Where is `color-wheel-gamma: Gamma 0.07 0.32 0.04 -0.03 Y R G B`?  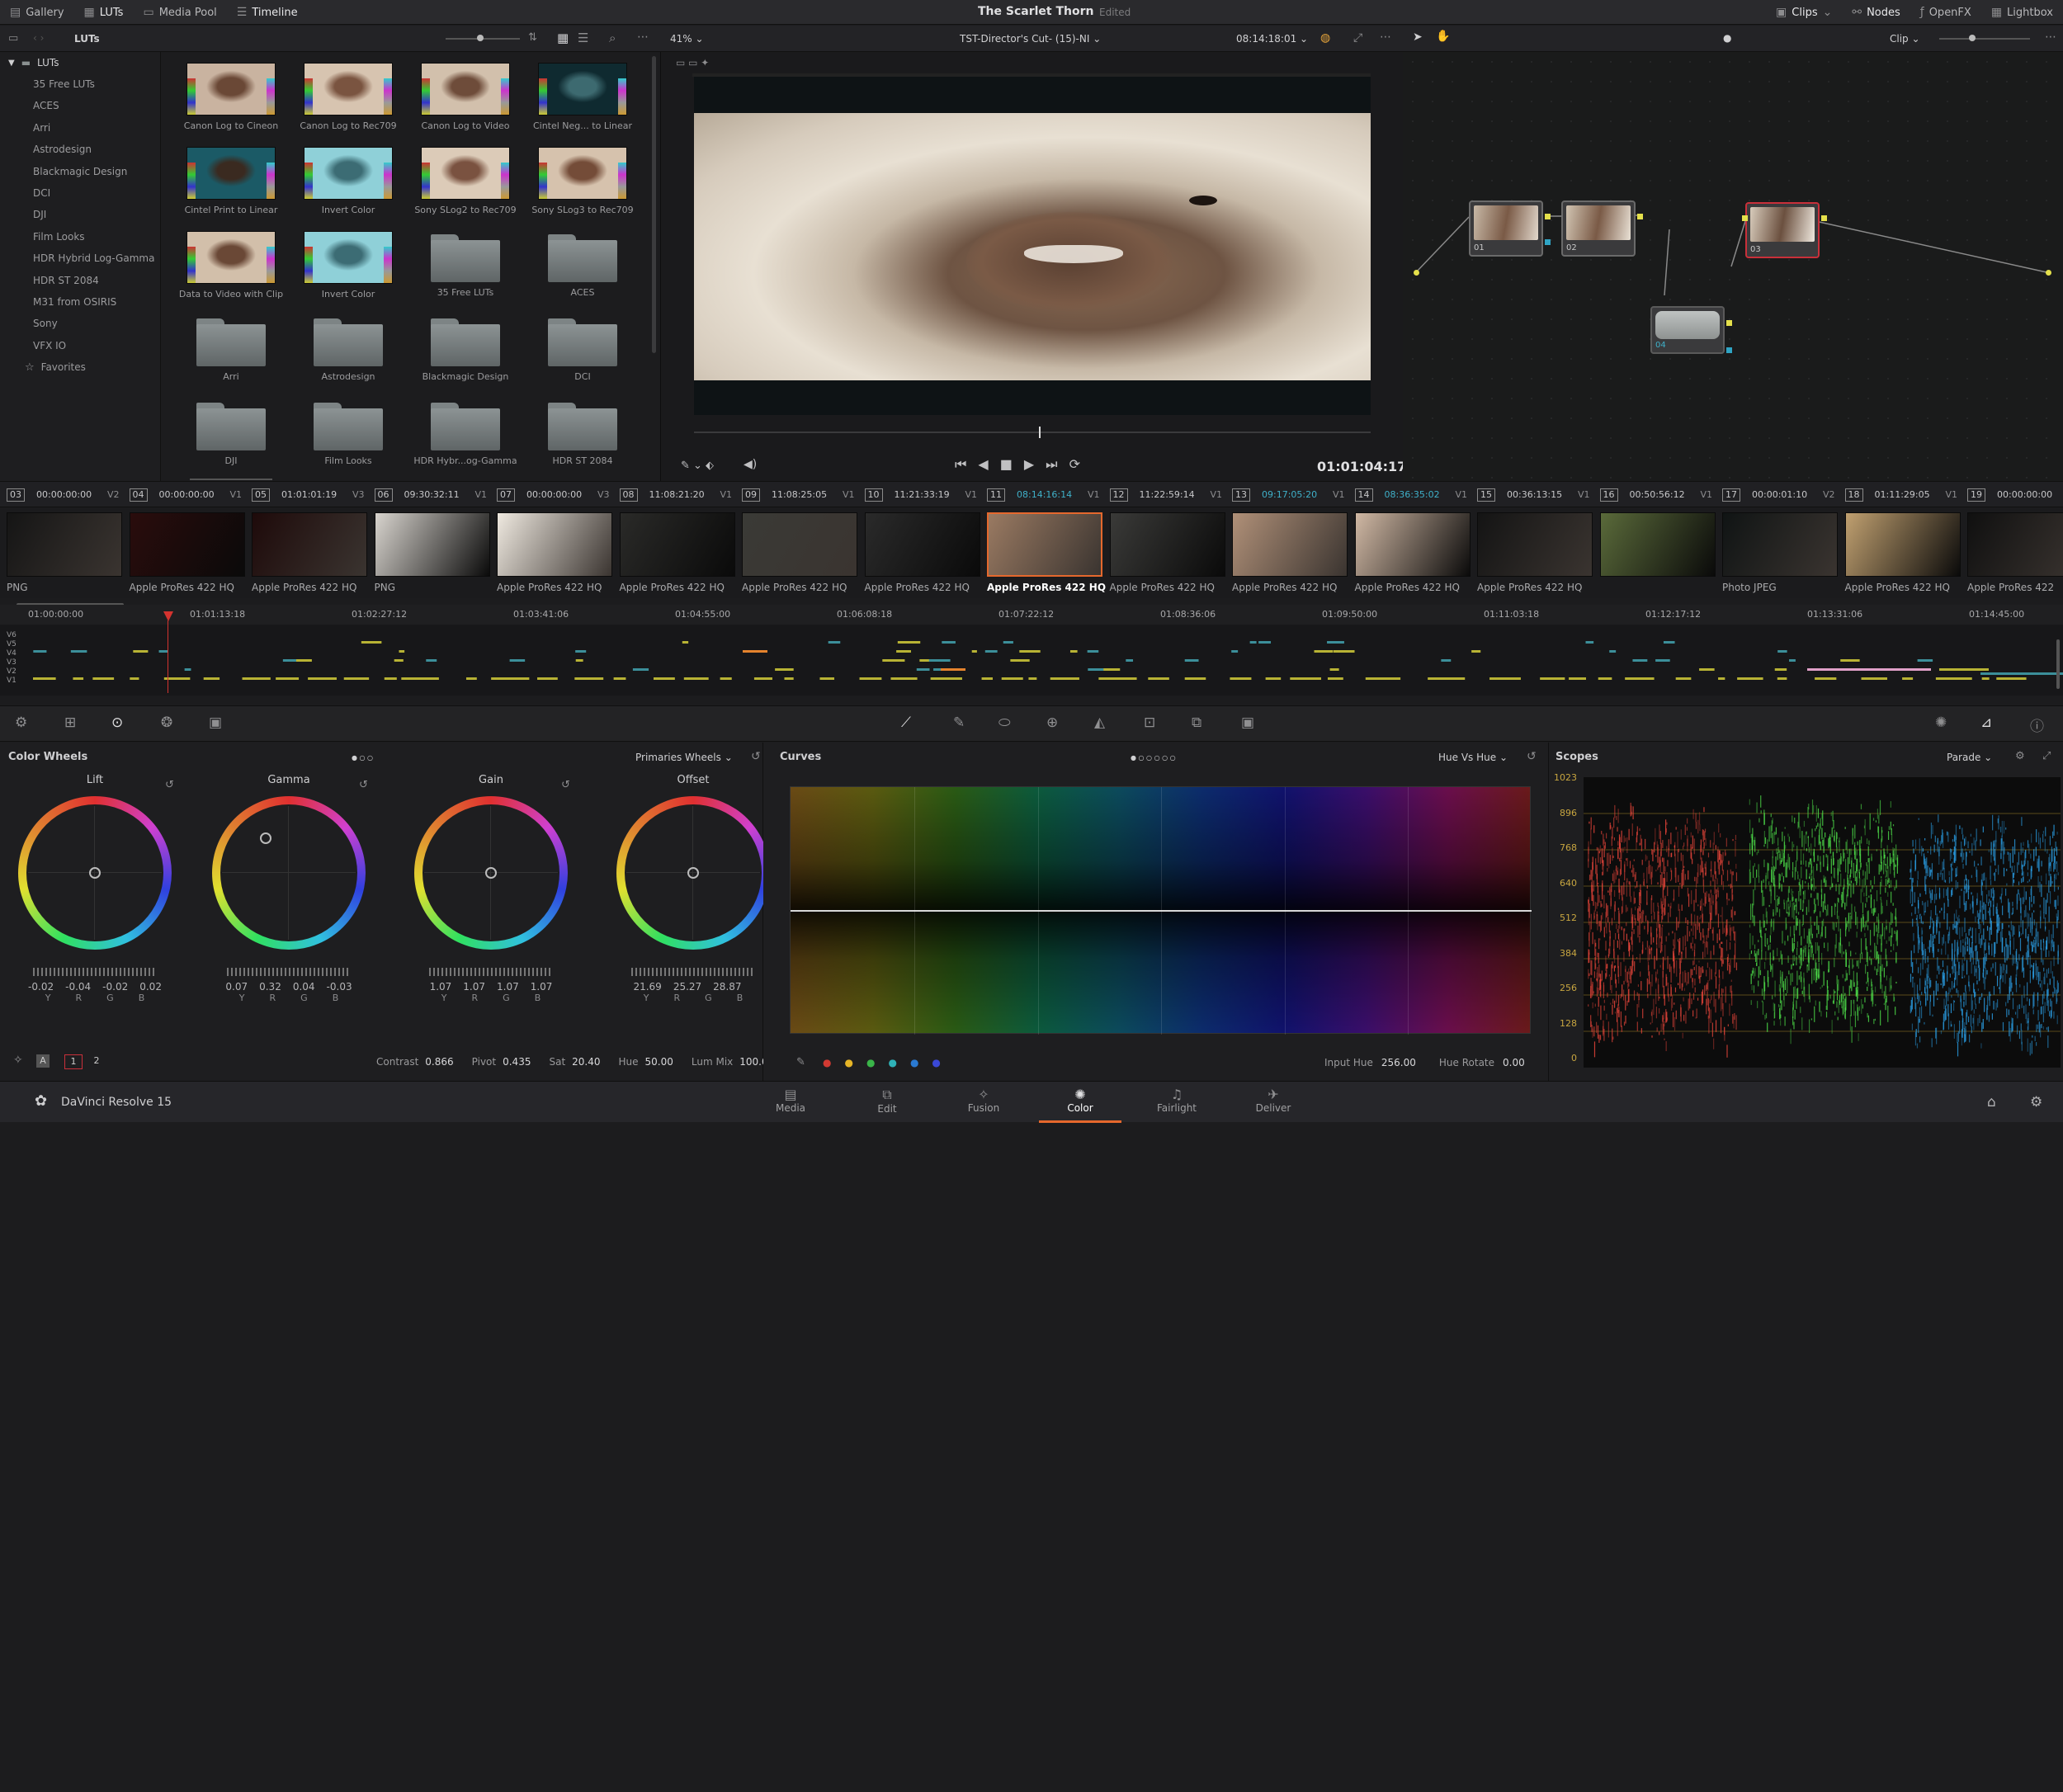 color-wheel-gamma: Gamma 0.07 0.32 0.04 -0.03 Y R G B is located at coordinates (289, 888).